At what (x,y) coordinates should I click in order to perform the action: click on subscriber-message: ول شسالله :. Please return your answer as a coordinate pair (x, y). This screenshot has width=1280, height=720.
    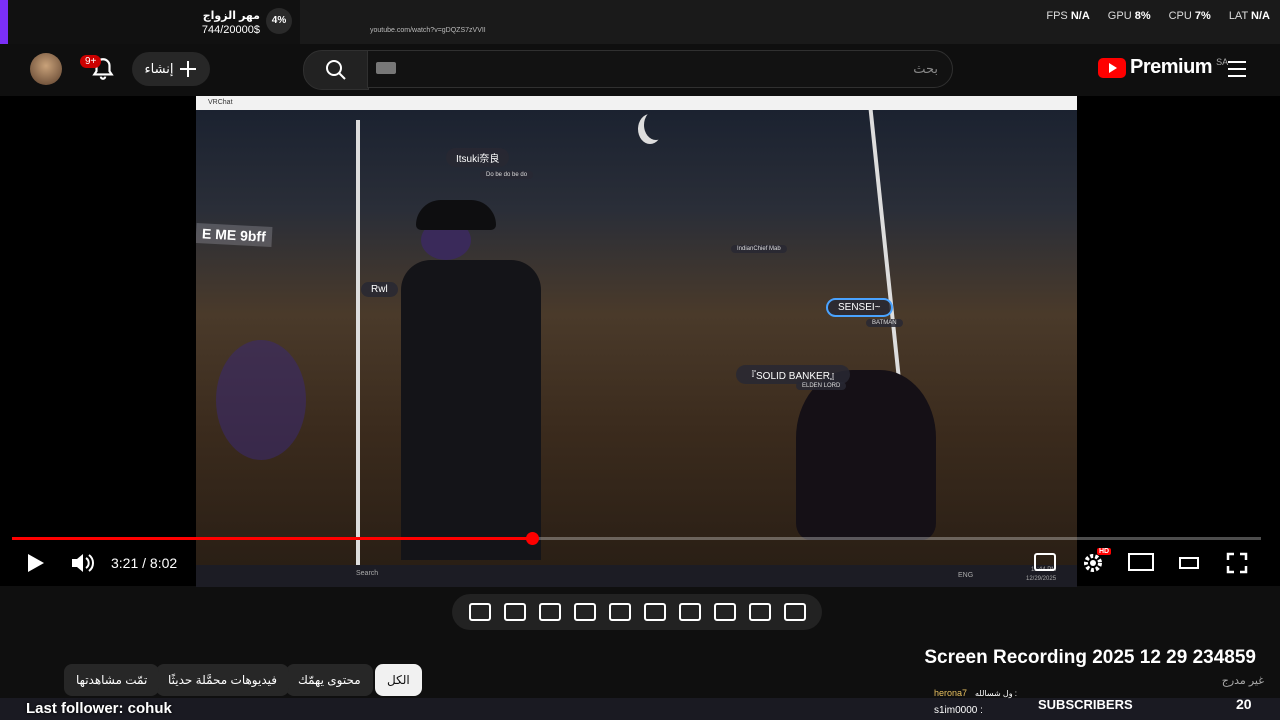
    Looking at the image, I should click on (996, 693).